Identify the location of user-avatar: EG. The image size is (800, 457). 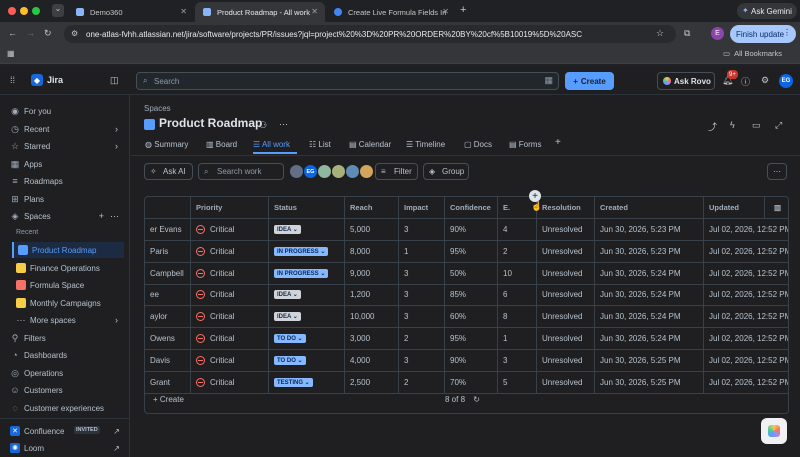
(786, 81).